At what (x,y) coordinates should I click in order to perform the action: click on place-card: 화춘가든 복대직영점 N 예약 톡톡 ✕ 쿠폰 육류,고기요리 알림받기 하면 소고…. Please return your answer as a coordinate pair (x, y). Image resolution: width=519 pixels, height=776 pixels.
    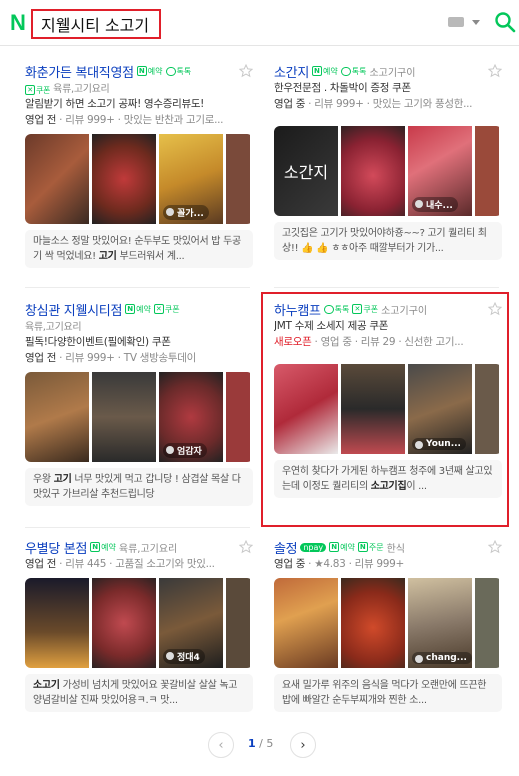
    Looking at the image, I should click on (139, 165).